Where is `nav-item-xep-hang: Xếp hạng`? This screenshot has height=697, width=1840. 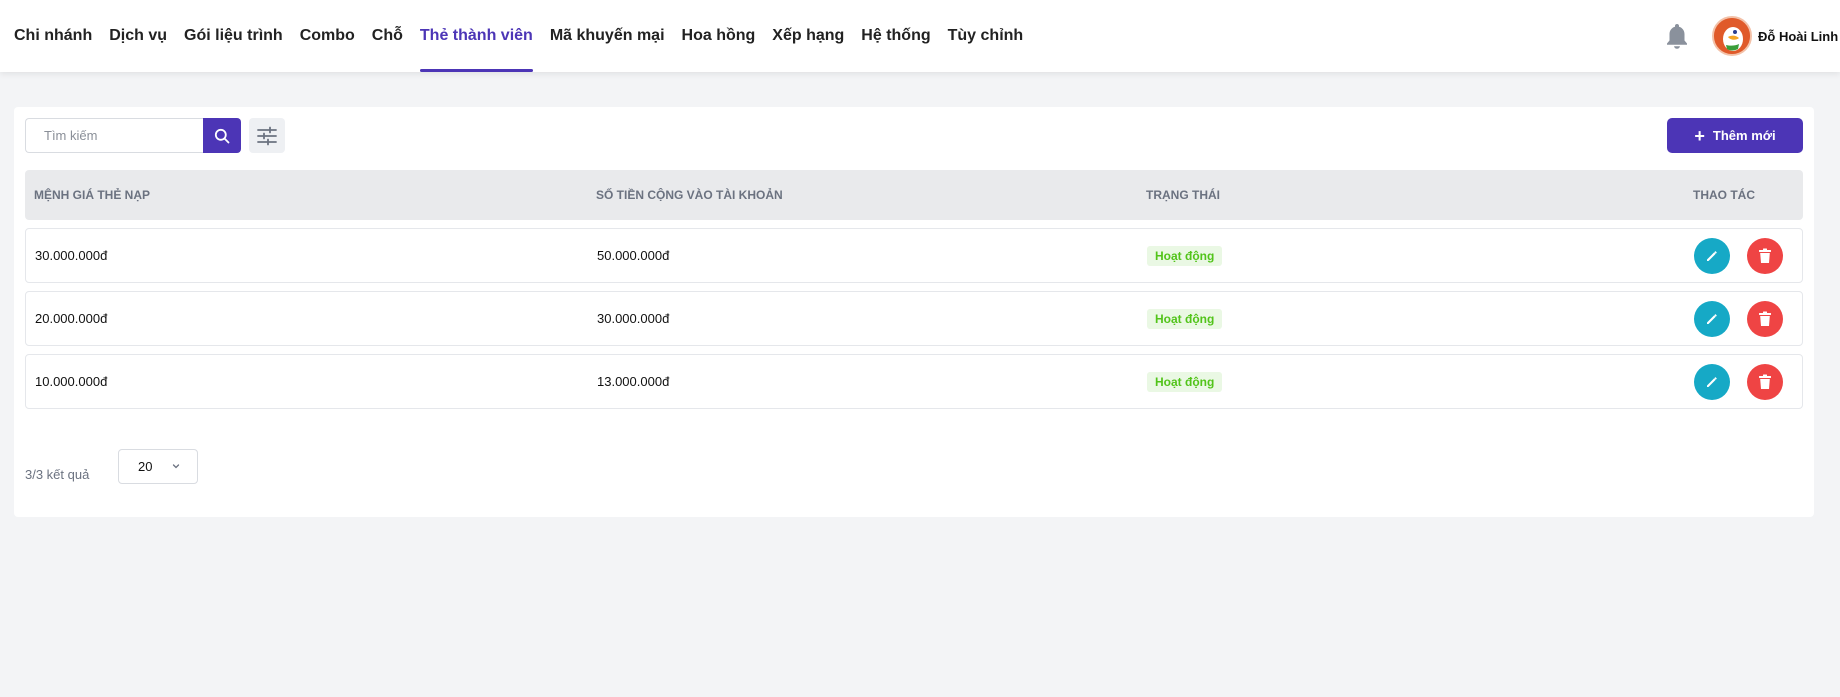 nav-item-xep-hang: Xếp hạng is located at coordinates (808, 36).